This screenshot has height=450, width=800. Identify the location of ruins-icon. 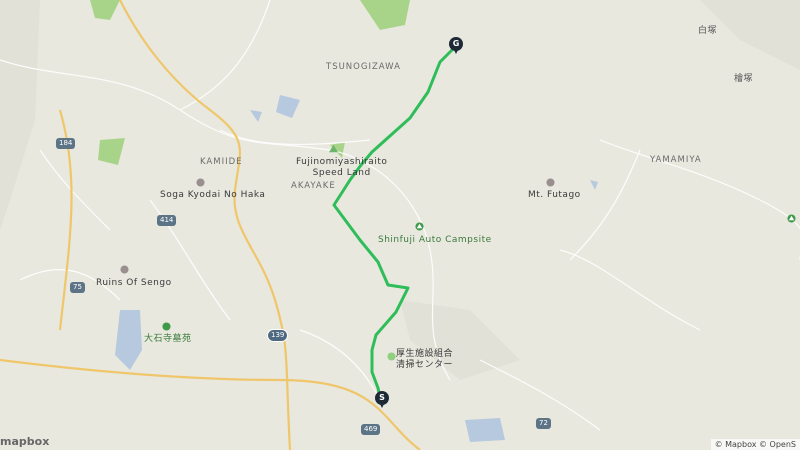
(124, 269).